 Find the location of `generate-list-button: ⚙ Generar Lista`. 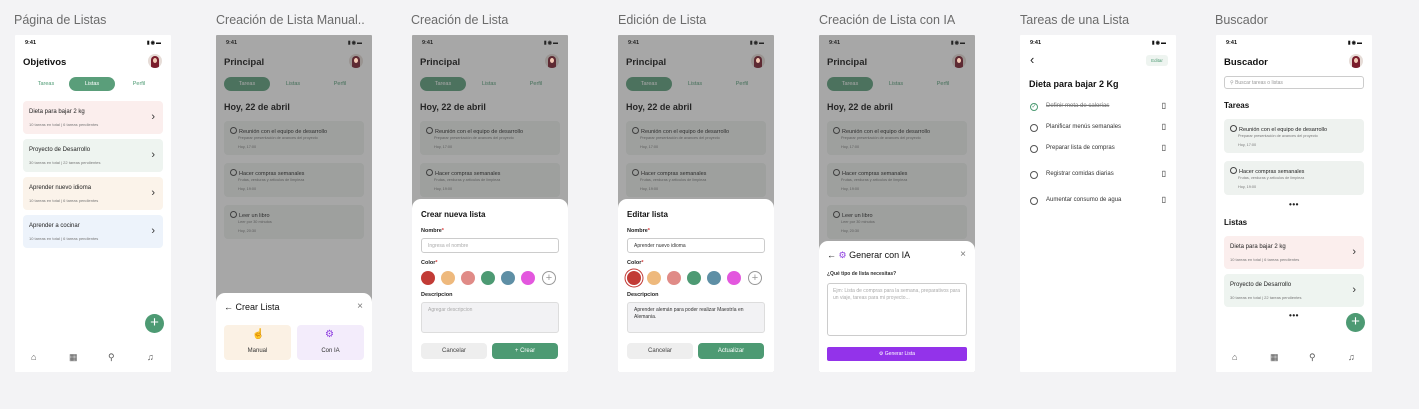

generate-list-button: ⚙ Generar Lista is located at coordinates (897, 354).